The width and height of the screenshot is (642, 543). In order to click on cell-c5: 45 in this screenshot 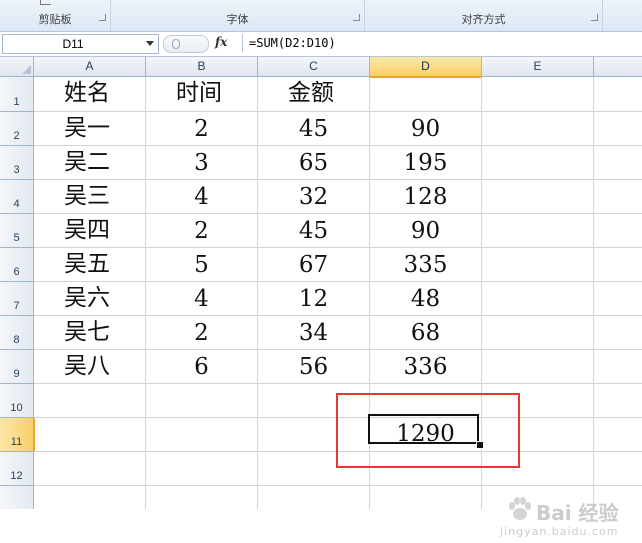, I will do `click(313, 231)`.